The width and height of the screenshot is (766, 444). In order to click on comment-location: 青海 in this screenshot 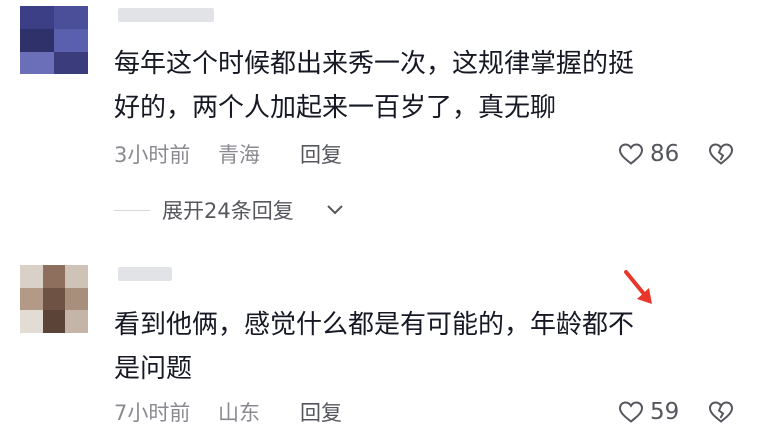, I will do `click(239, 155)`.